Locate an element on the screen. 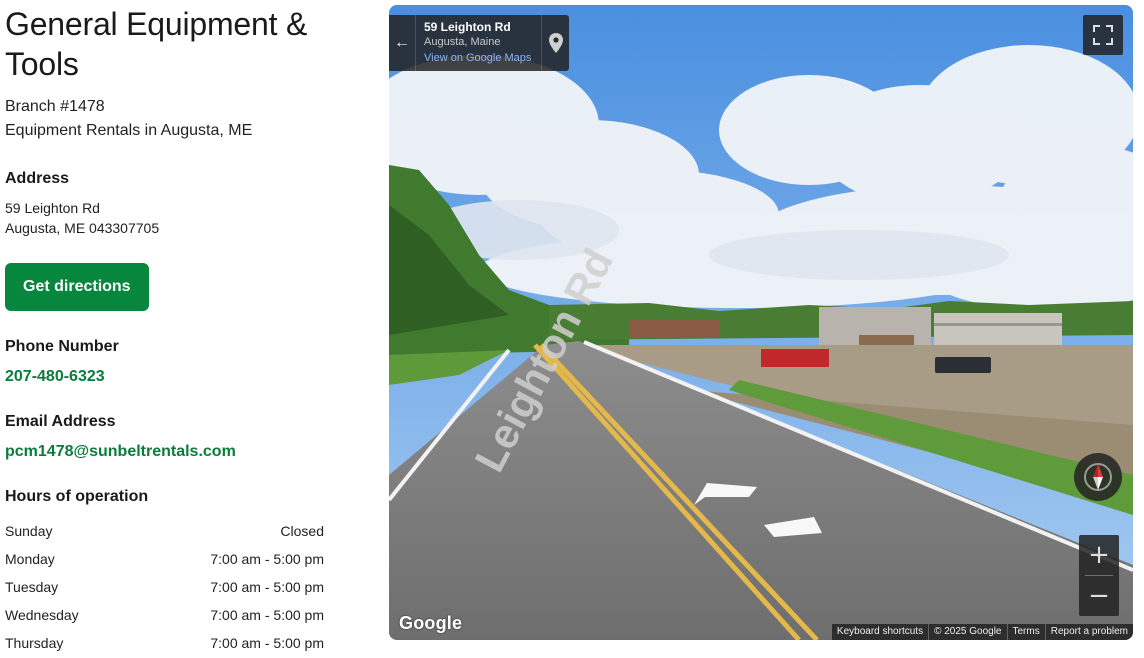 The image size is (1144, 658). zoom-control: + − is located at coordinates (1099, 575).